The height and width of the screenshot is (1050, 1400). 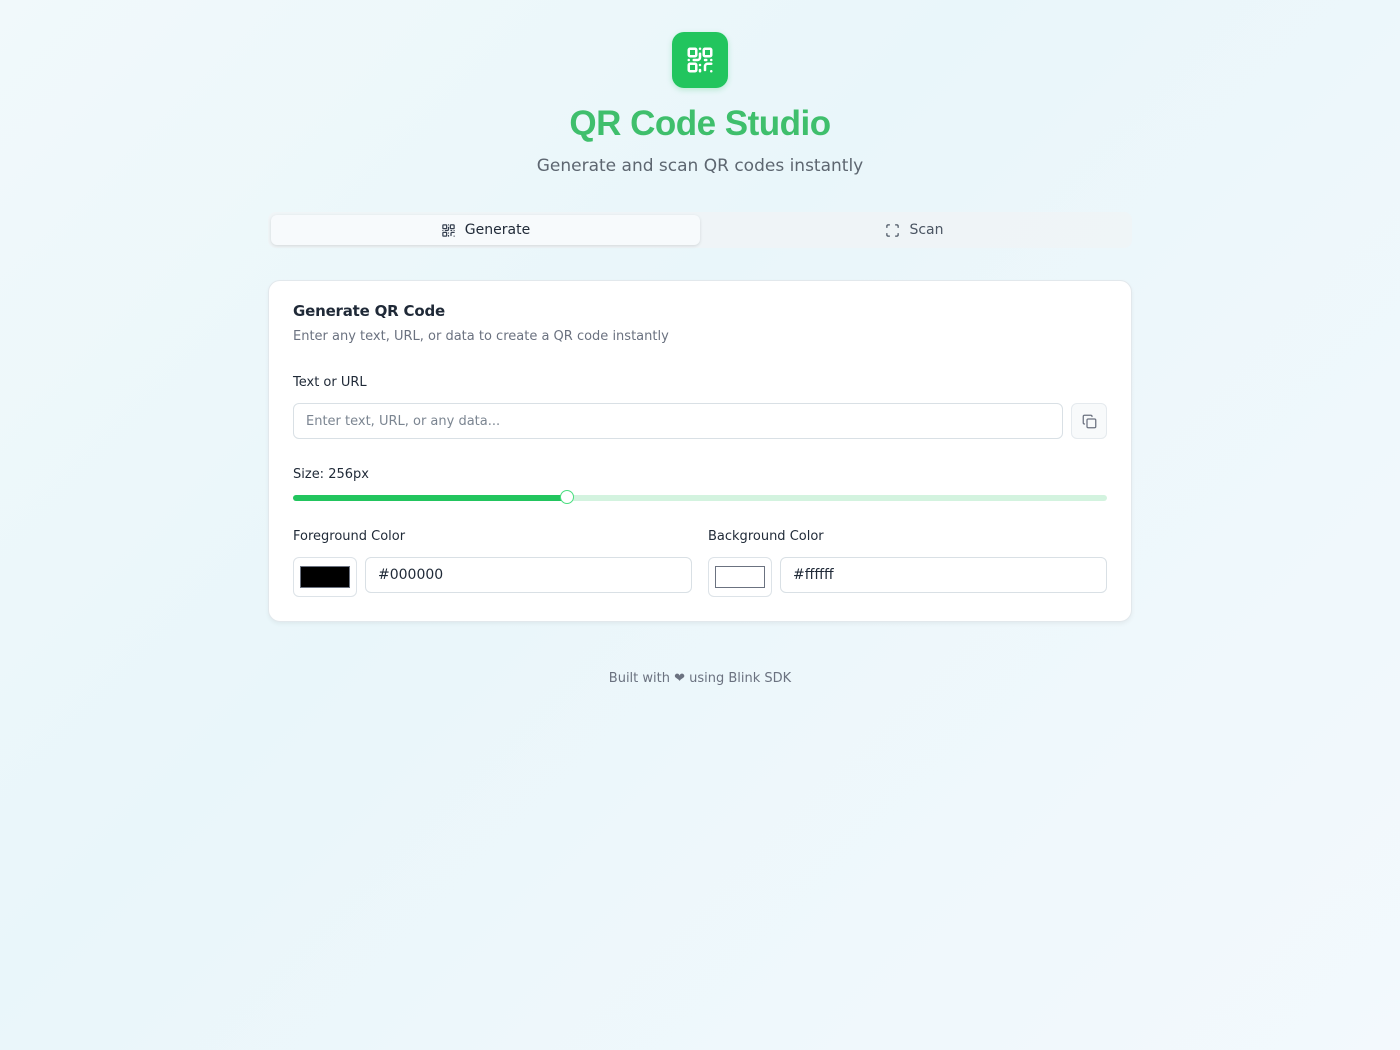 I want to click on background-color-picker, so click(x=740, y=577).